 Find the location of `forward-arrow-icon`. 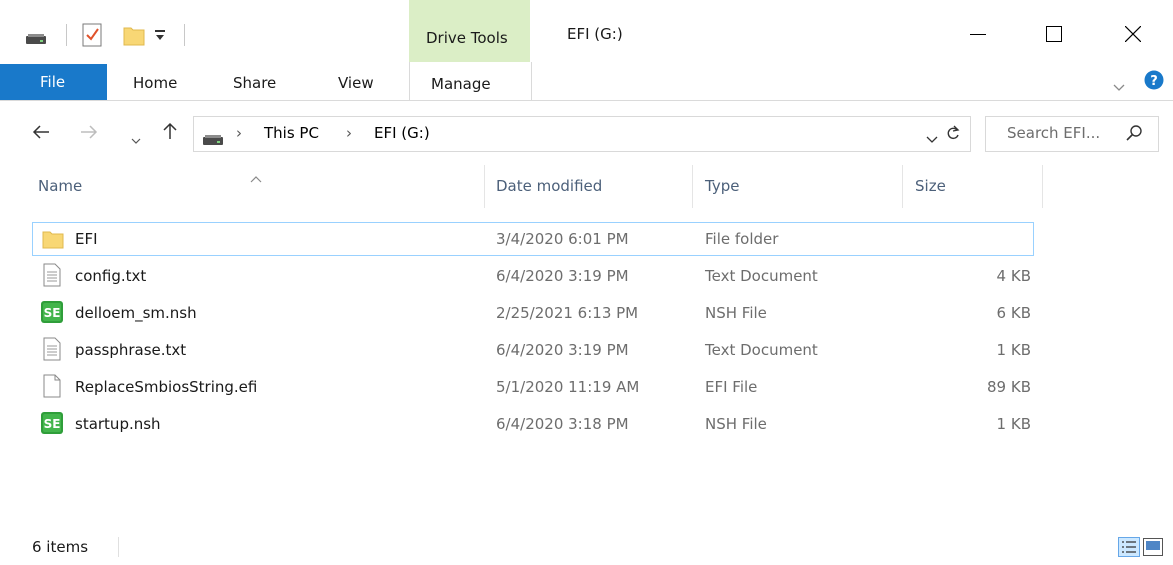

forward-arrow-icon is located at coordinates (89, 134).